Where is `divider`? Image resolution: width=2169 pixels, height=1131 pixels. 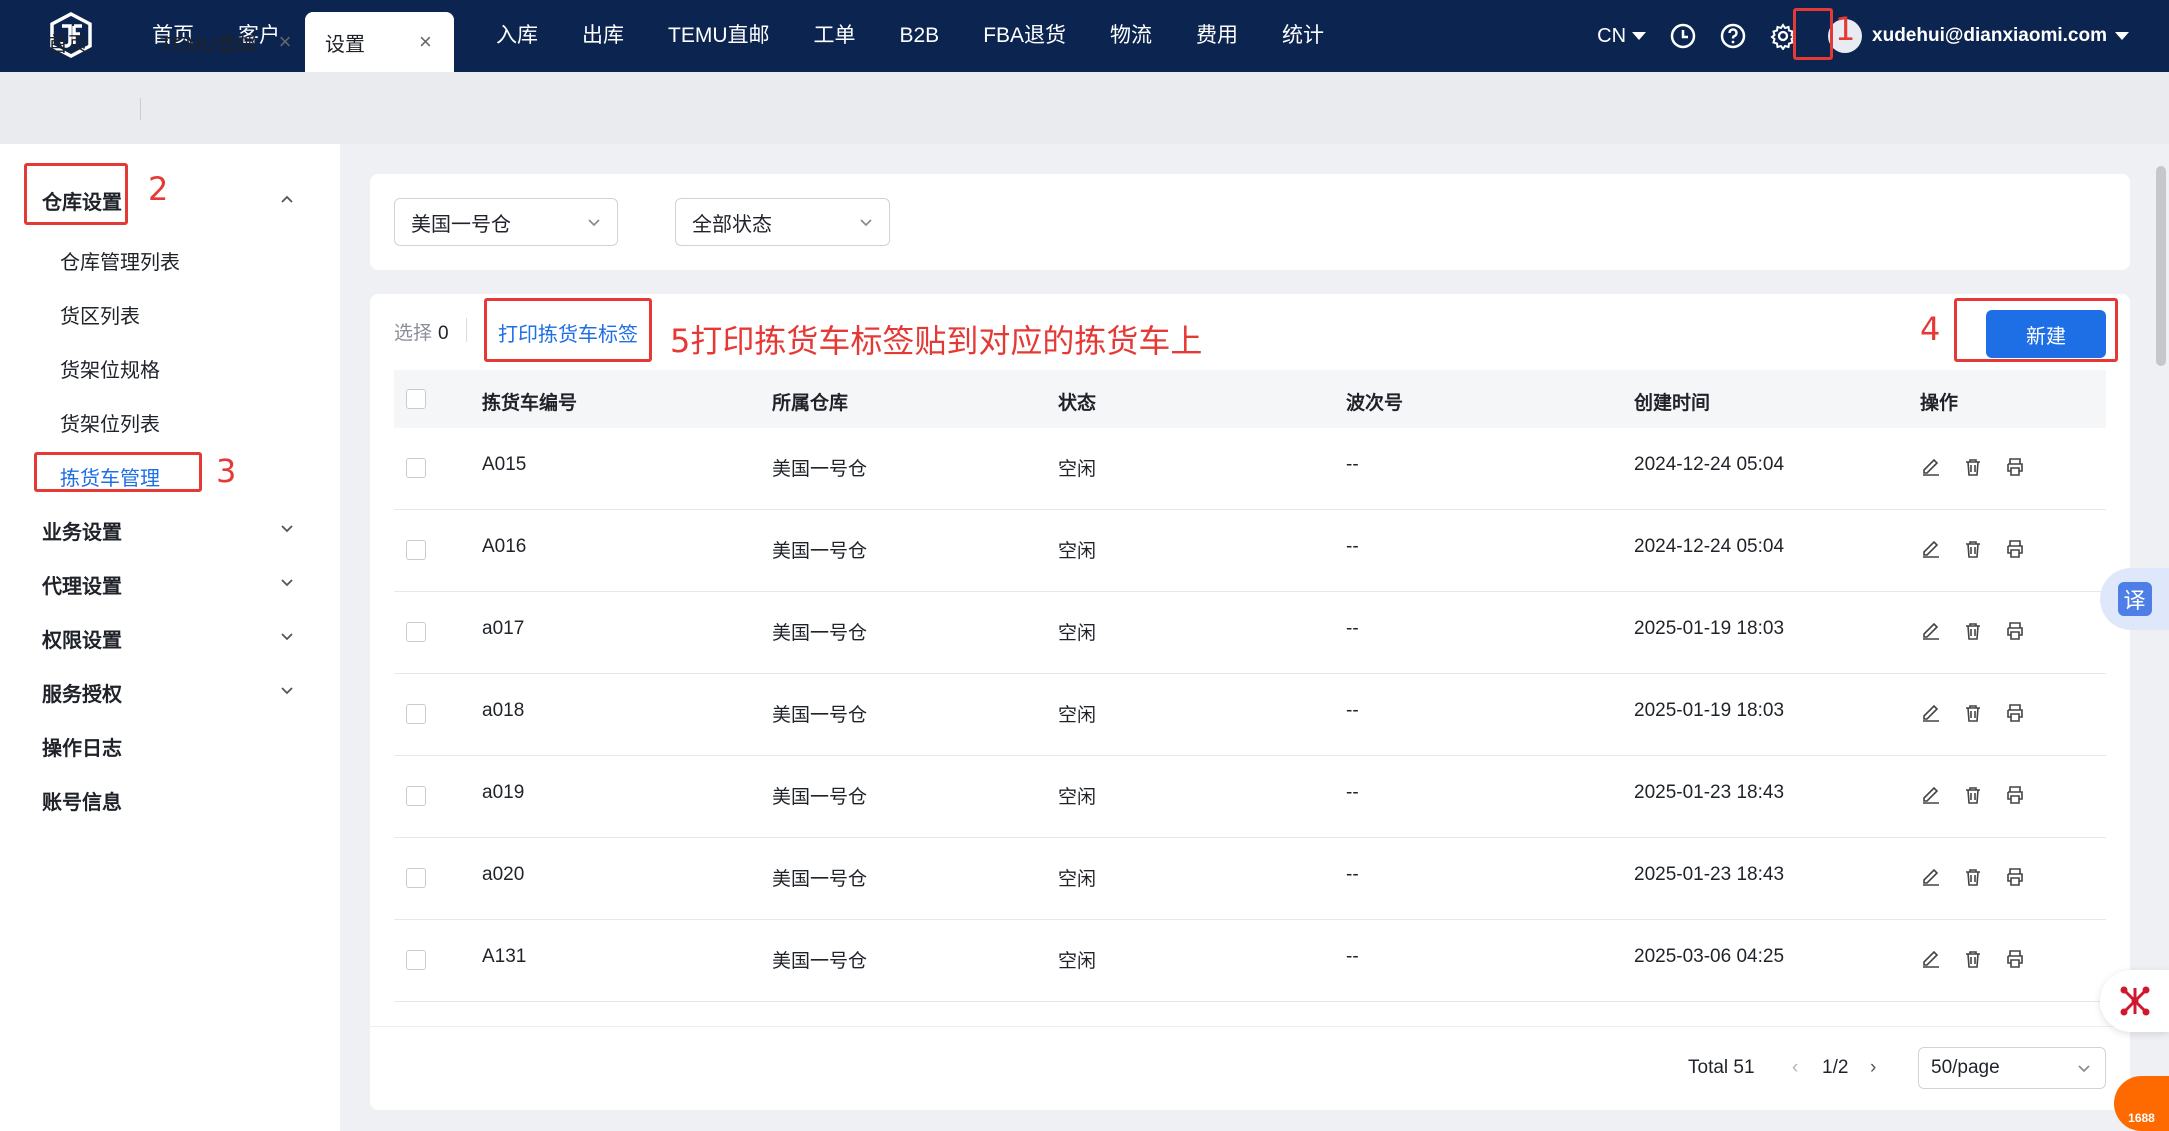
divider is located at coordinates (466, 330).